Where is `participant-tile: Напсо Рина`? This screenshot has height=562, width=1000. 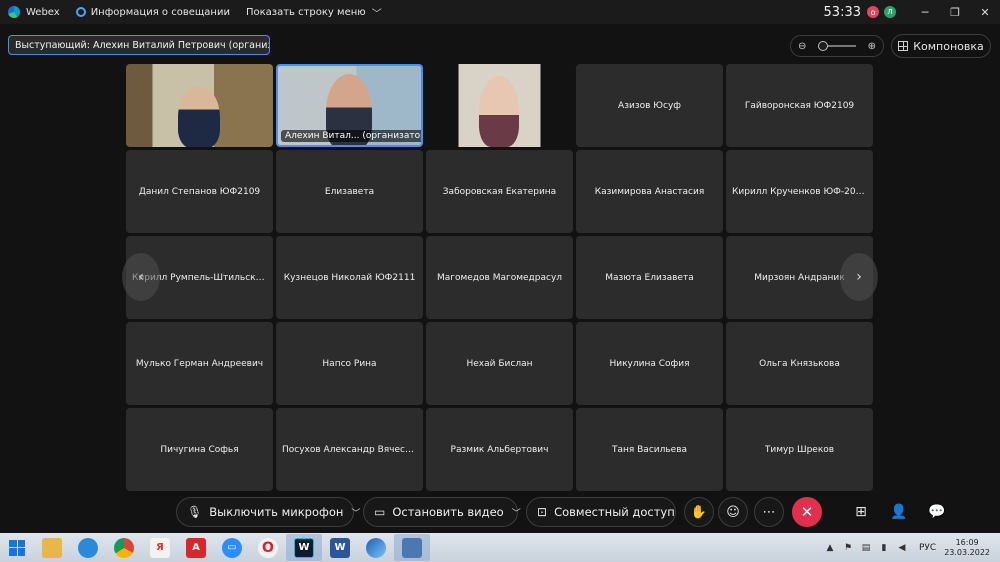
participant-tile: Напсо Рина is located at coordinates (349, 363).